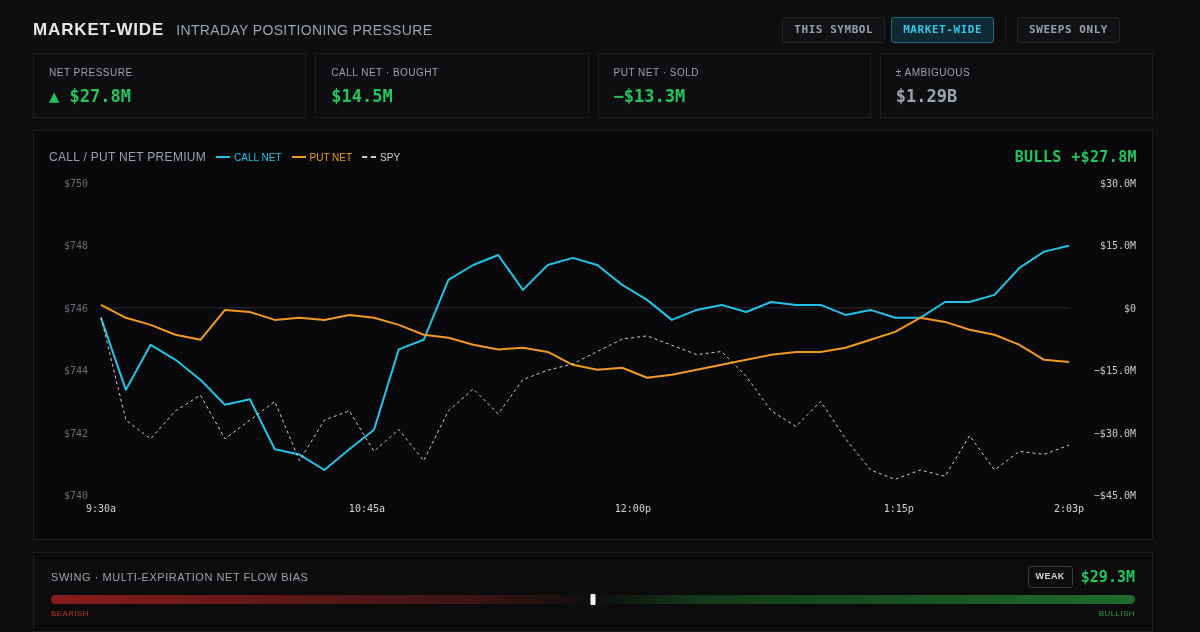 The height and width of the screenshot is (632, 1200). I want to click on axis-tick-label: $0, so click(1129, 308).